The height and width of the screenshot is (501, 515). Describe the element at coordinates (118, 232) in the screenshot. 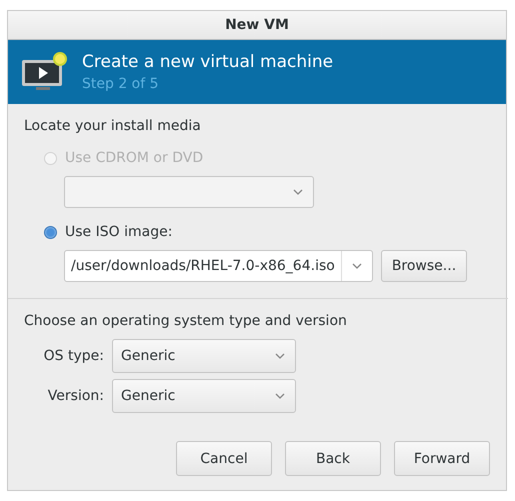

I see `radio-label: Use ISO image:` at that location.